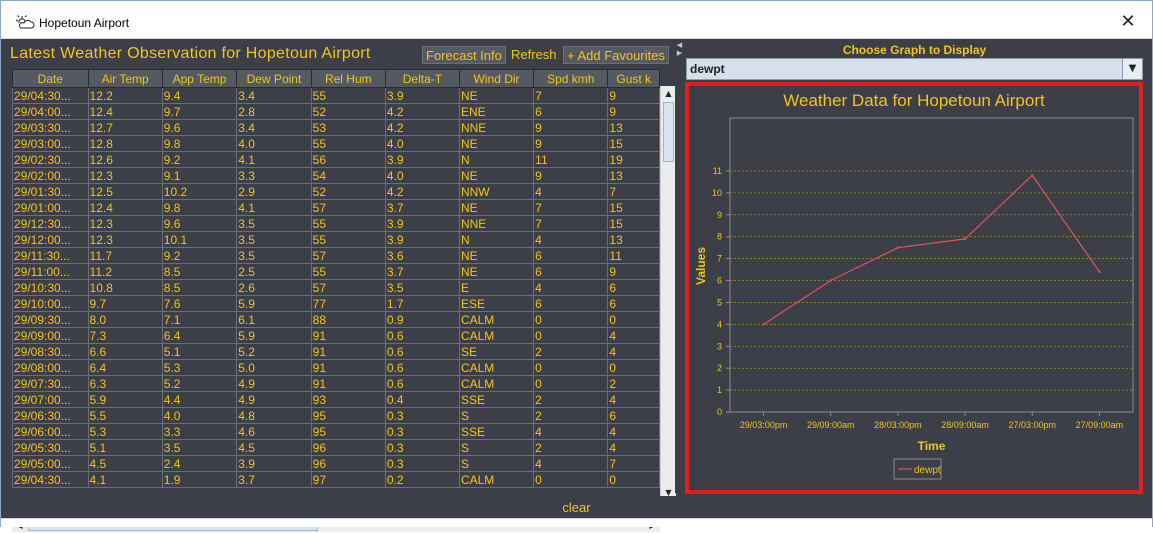  What do you see at coordinates (336, 95) in the screenshot?
I see `table-row: 29/04:30... 12.2 9.4 3.4 55 3.9 NE 7 9` at bounding box center [336, 95].